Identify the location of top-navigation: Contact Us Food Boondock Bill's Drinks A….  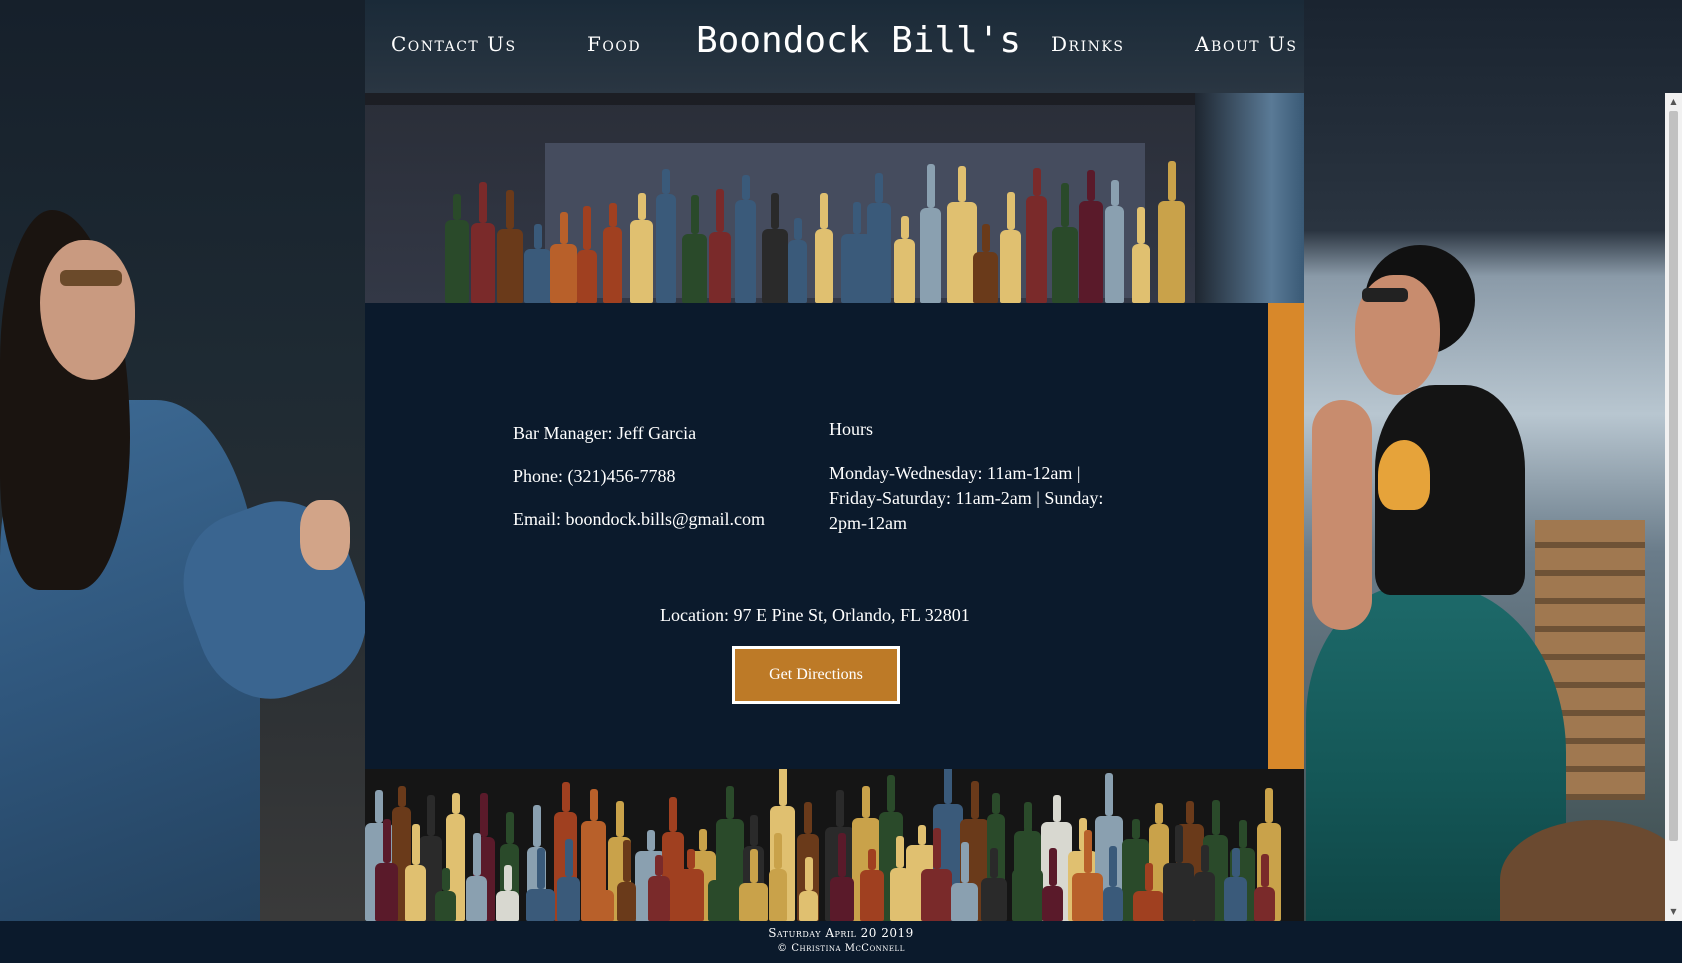
(841, 46).